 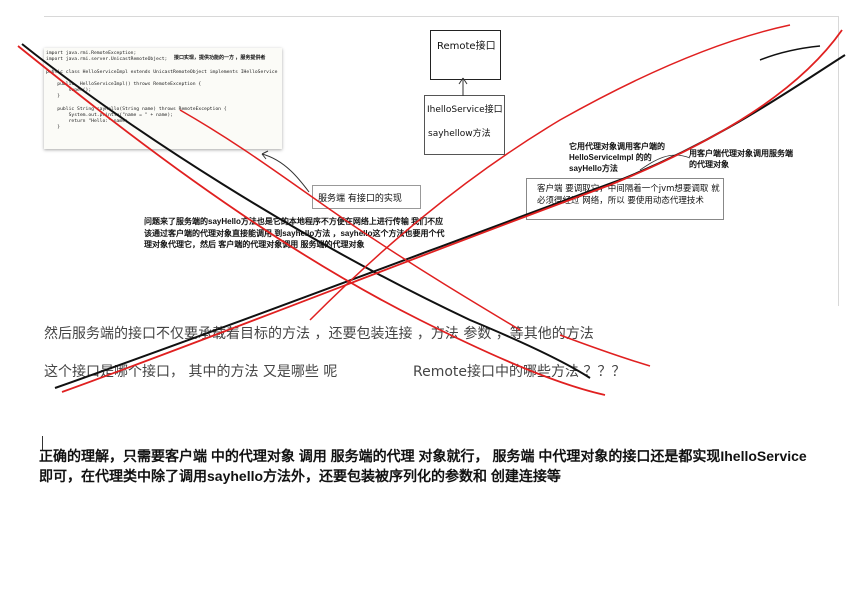 I want to click on server-to-code-arrow, so click(x=285, y=173).